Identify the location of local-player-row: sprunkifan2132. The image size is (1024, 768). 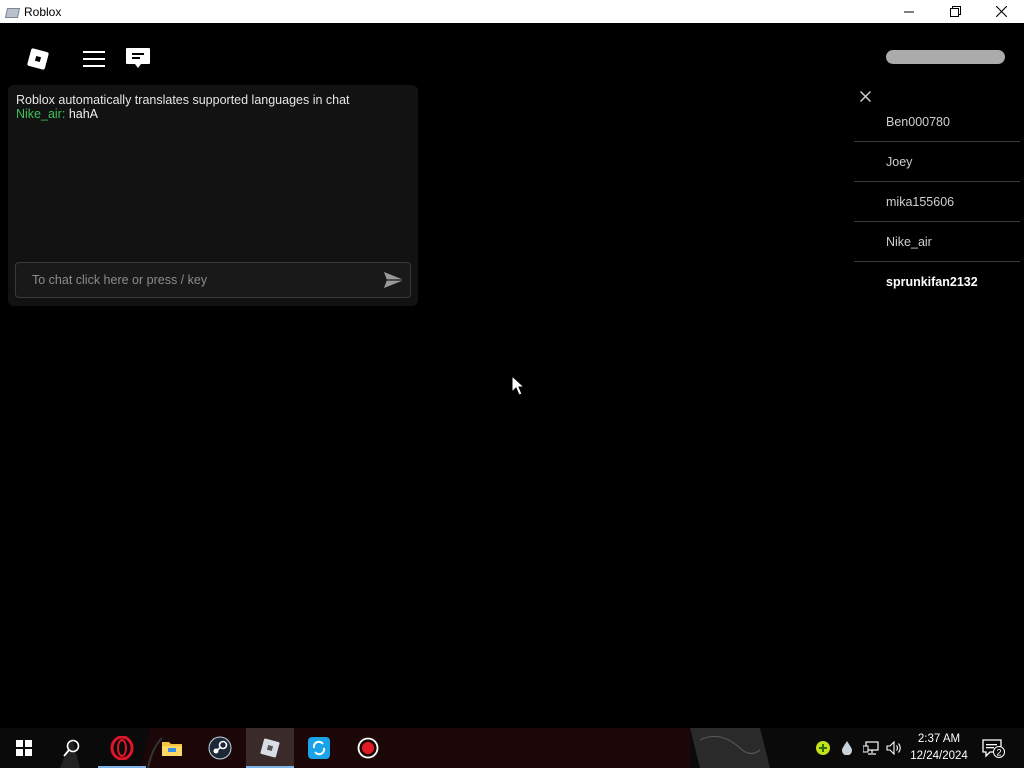
(937, 282).